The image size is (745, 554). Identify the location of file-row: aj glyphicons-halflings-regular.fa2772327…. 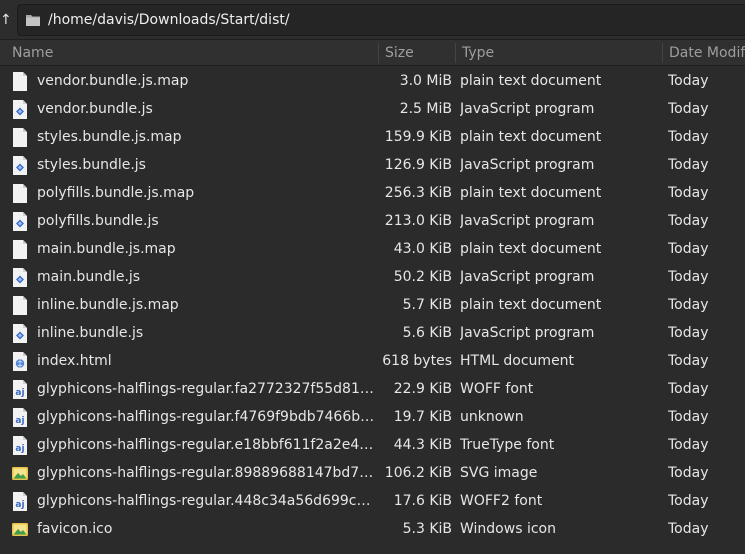
(372, 389).